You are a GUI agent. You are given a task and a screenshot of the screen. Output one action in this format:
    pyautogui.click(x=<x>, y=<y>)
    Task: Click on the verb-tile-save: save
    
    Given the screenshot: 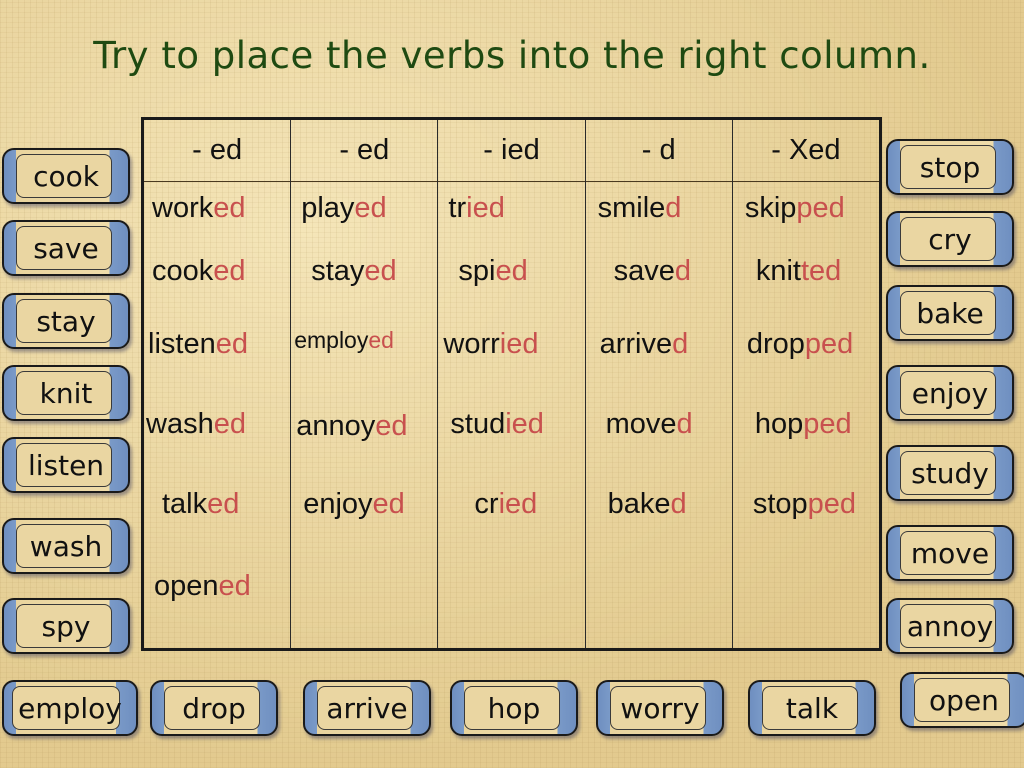 What is the action you would take?
    pyautogui.click(x=66, y=248)
    